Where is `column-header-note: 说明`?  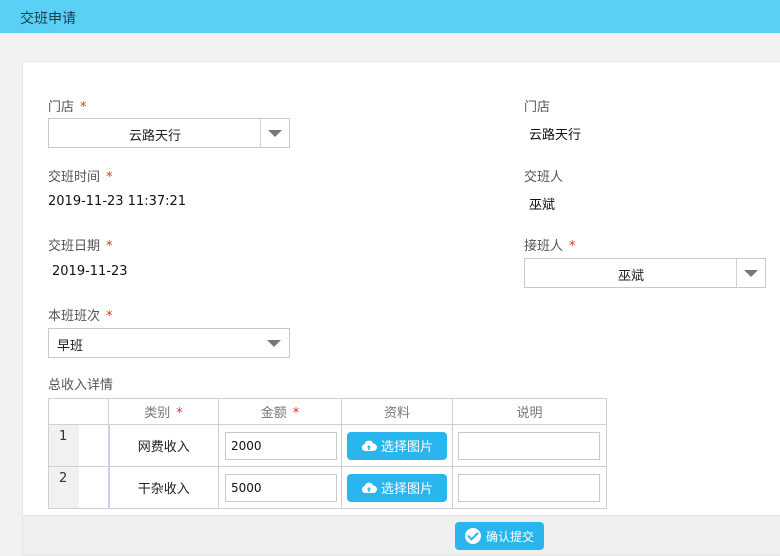 column-header-note: 说明 is located at coordinates (529, 411).